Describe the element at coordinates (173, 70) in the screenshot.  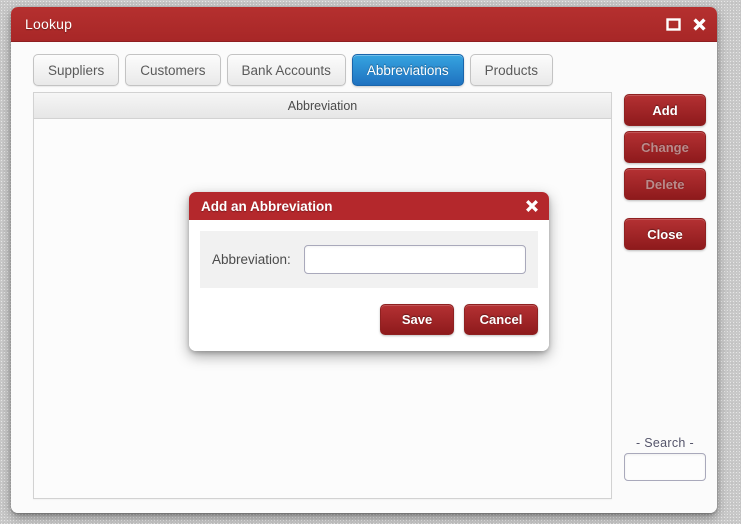
I see `tab-customers: Customers` at that location.